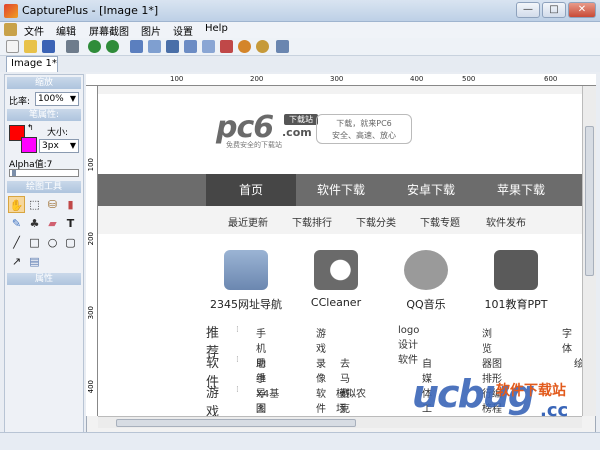 This screenshot has width=600, height=450. I want to click on horizontal-scroll-thumb, so click(236, 423).